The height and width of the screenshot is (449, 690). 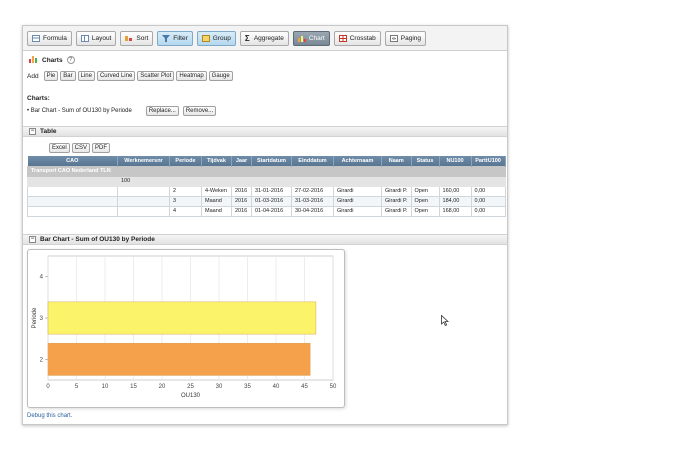 I want to click on group-label: Group, so click(x=221, y=38).